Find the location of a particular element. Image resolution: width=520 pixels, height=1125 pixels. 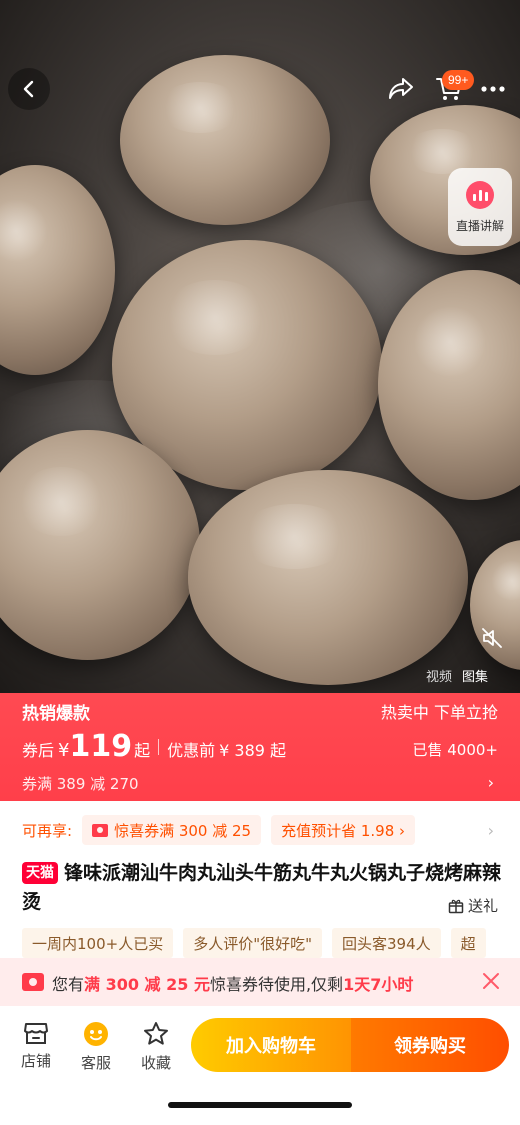

benefit-row: 可再享: 惊喜券满 300 减 25 充值预计省 1.98 › is located at coordinates (219, 830).